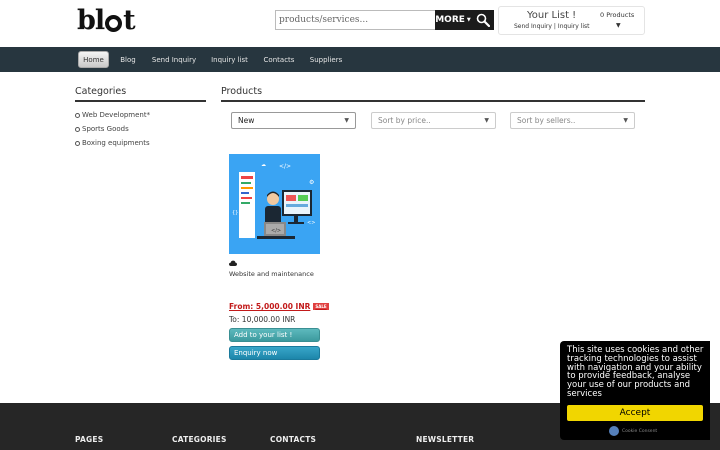 The height and width of the screenshot is (450, 720). I want to click on sale-badge: SALE, so click(321, 306).